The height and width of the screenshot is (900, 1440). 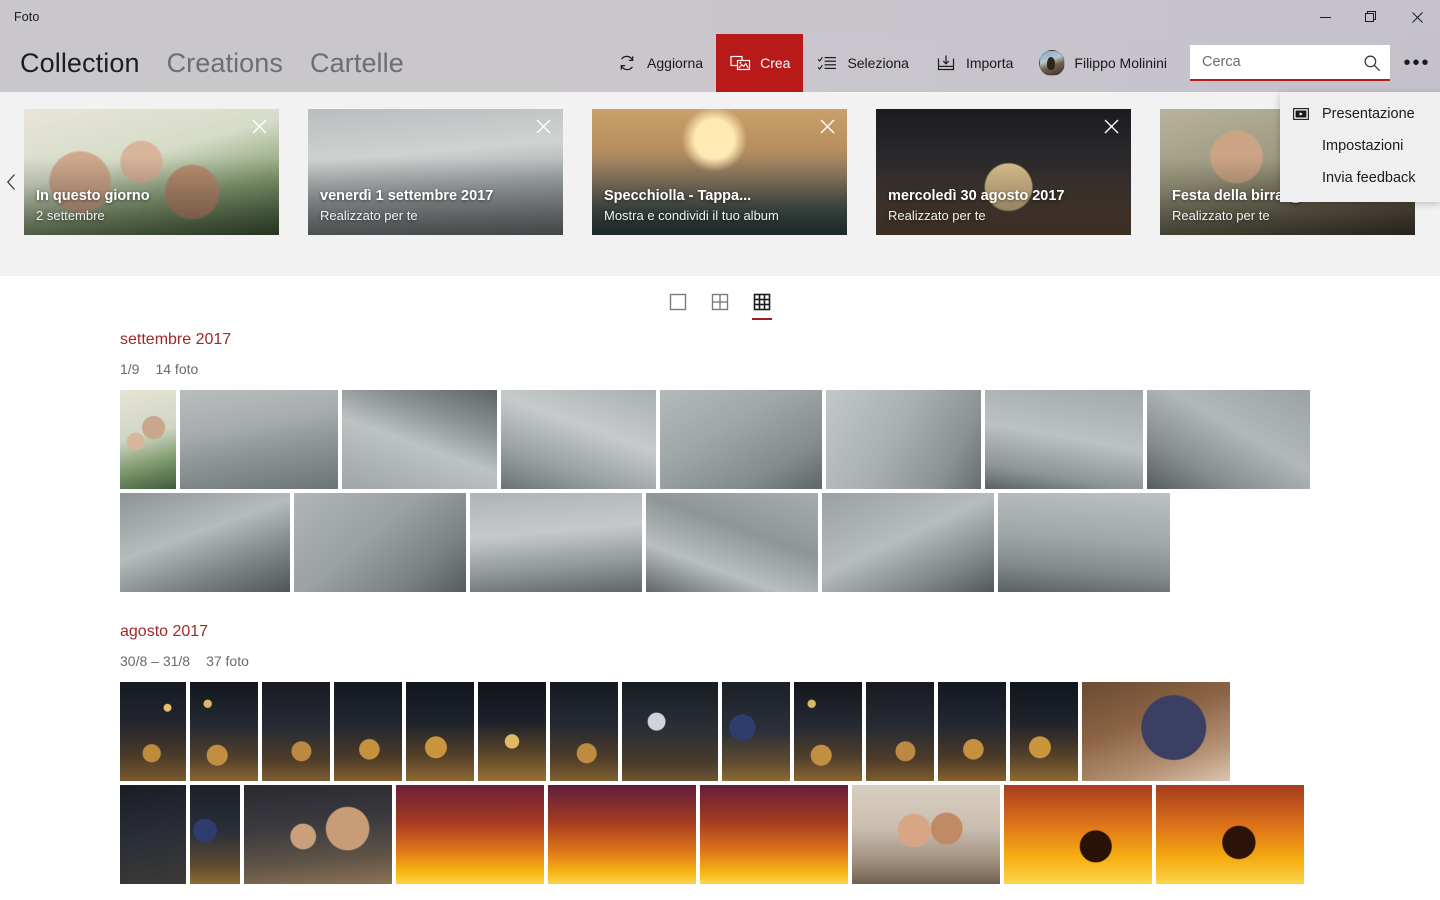 What do you see at coordinates (80, 63) in the screenshot?
I see `tab-collection: Collection` at bounding box center [80, 63].